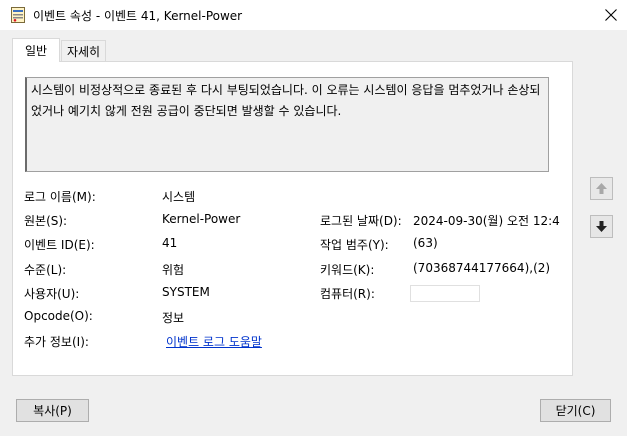 The height and width of the screenshot is (436, 627). Describe the element at coordinates (361, 221) in the screenshot. I see `logged-label: 로그된 날짜(D):` at that location.